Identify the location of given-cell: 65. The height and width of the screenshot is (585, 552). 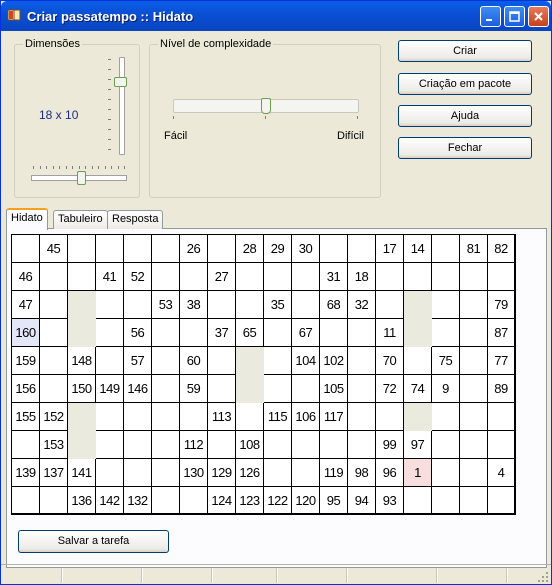
(250, 333).